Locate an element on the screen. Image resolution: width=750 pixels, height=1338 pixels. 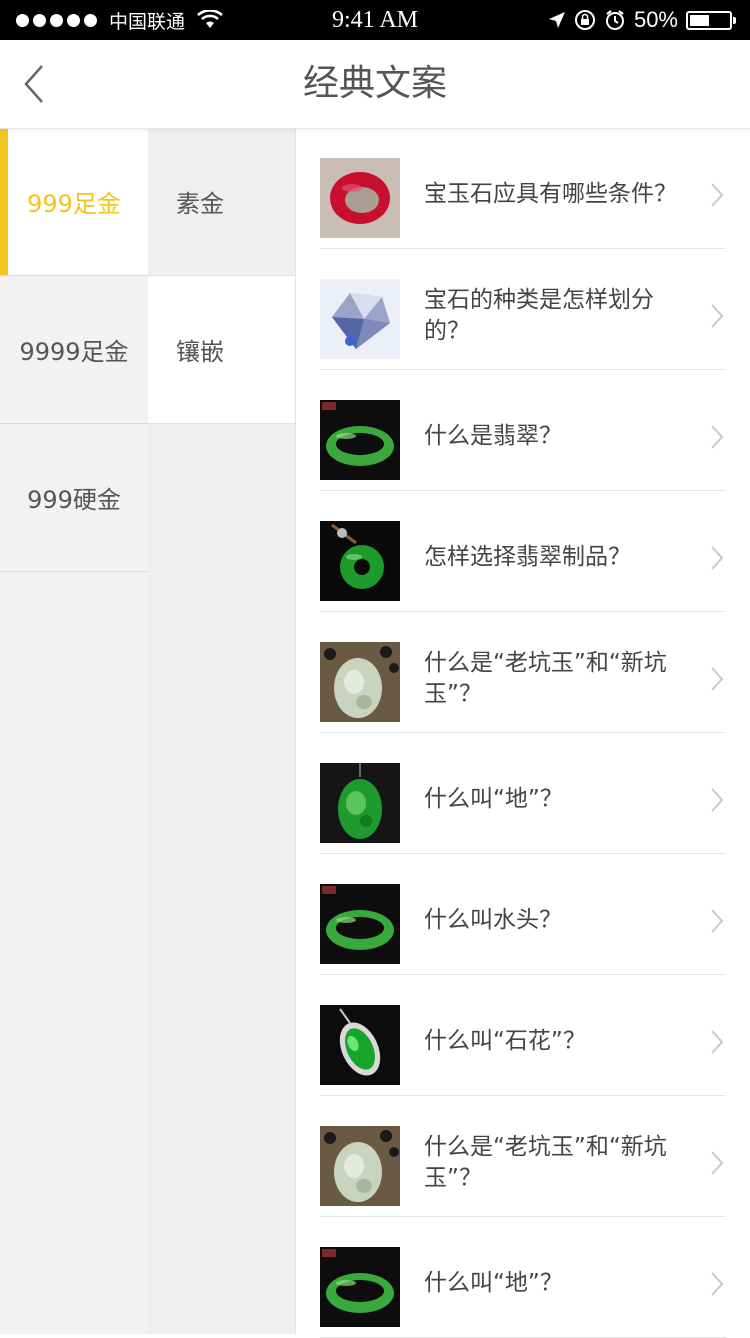
rotation-lock-icon is located at coordinates (584, 20).